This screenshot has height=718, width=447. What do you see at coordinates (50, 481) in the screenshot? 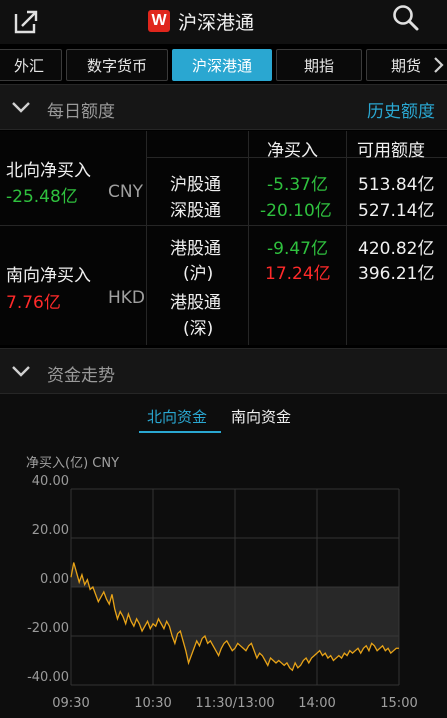
I see `y-tick-label: 40.00` at bounding box center [50, 481].